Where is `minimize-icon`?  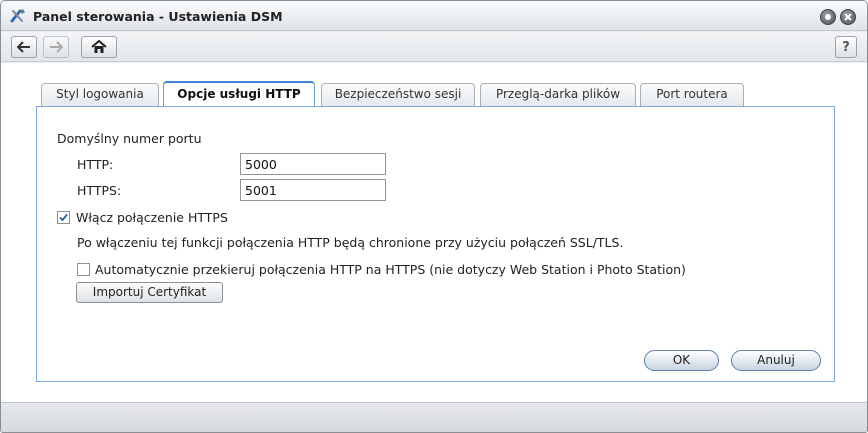
minimize-icon is located at coordinates (828, 17).